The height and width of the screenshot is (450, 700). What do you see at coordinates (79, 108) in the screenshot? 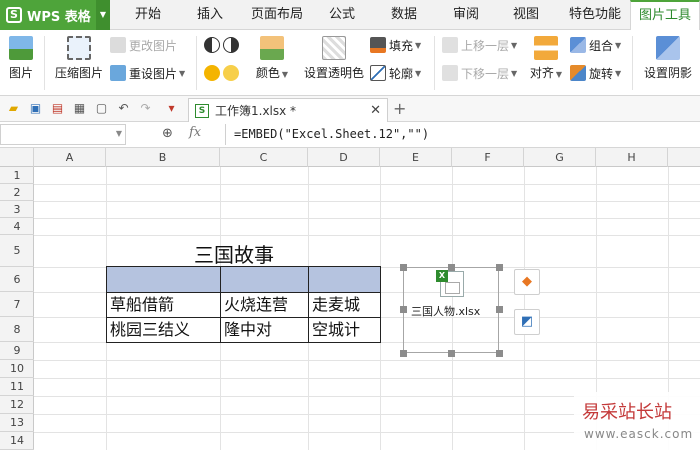
I see `print-icon: ▦` at bounding box center [79, 108].